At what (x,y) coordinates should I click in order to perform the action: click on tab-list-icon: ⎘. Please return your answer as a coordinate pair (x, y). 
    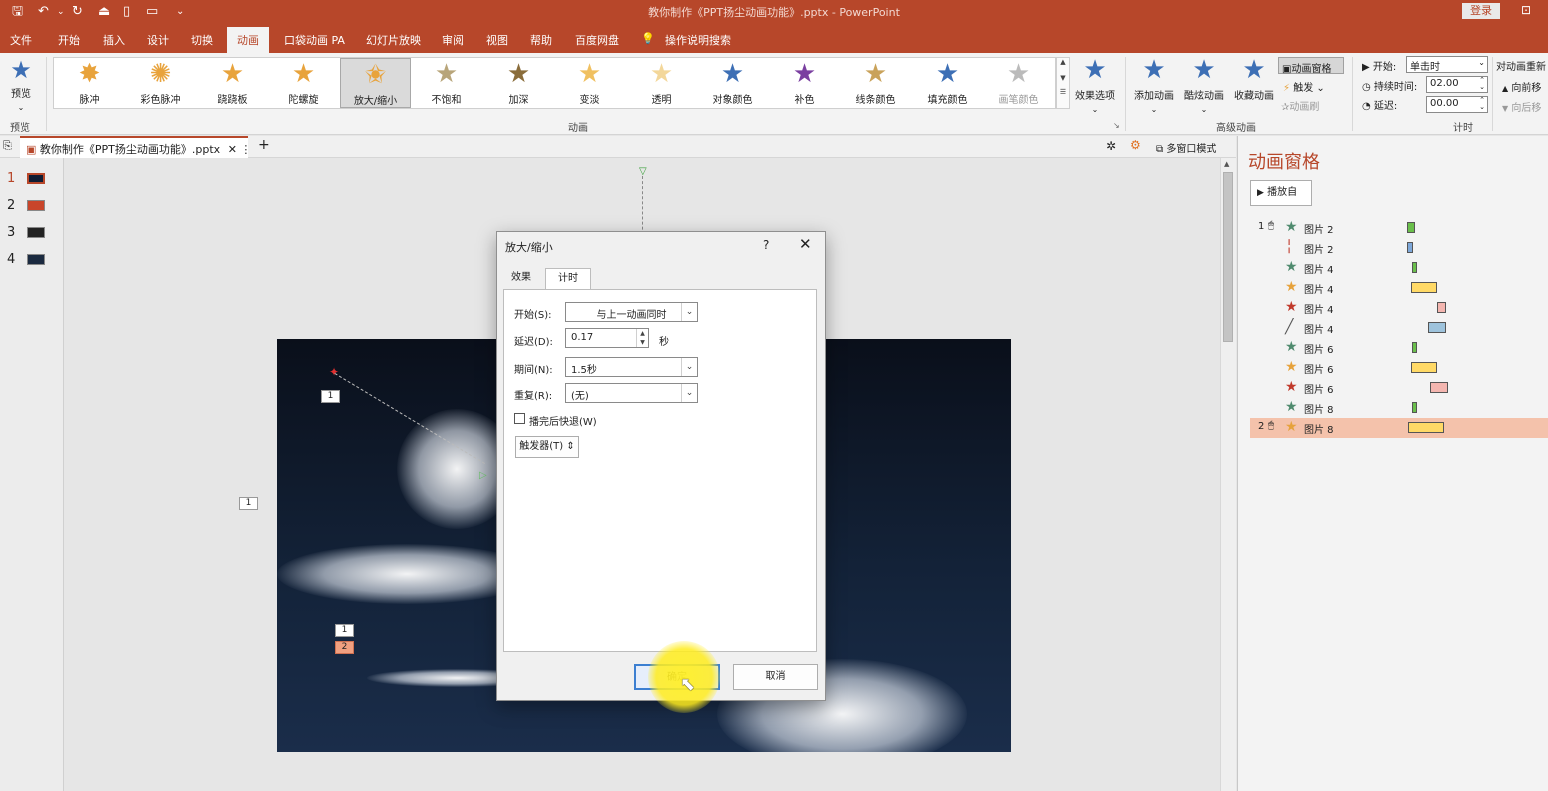
    Looking at the image, I should click on (7, 146).